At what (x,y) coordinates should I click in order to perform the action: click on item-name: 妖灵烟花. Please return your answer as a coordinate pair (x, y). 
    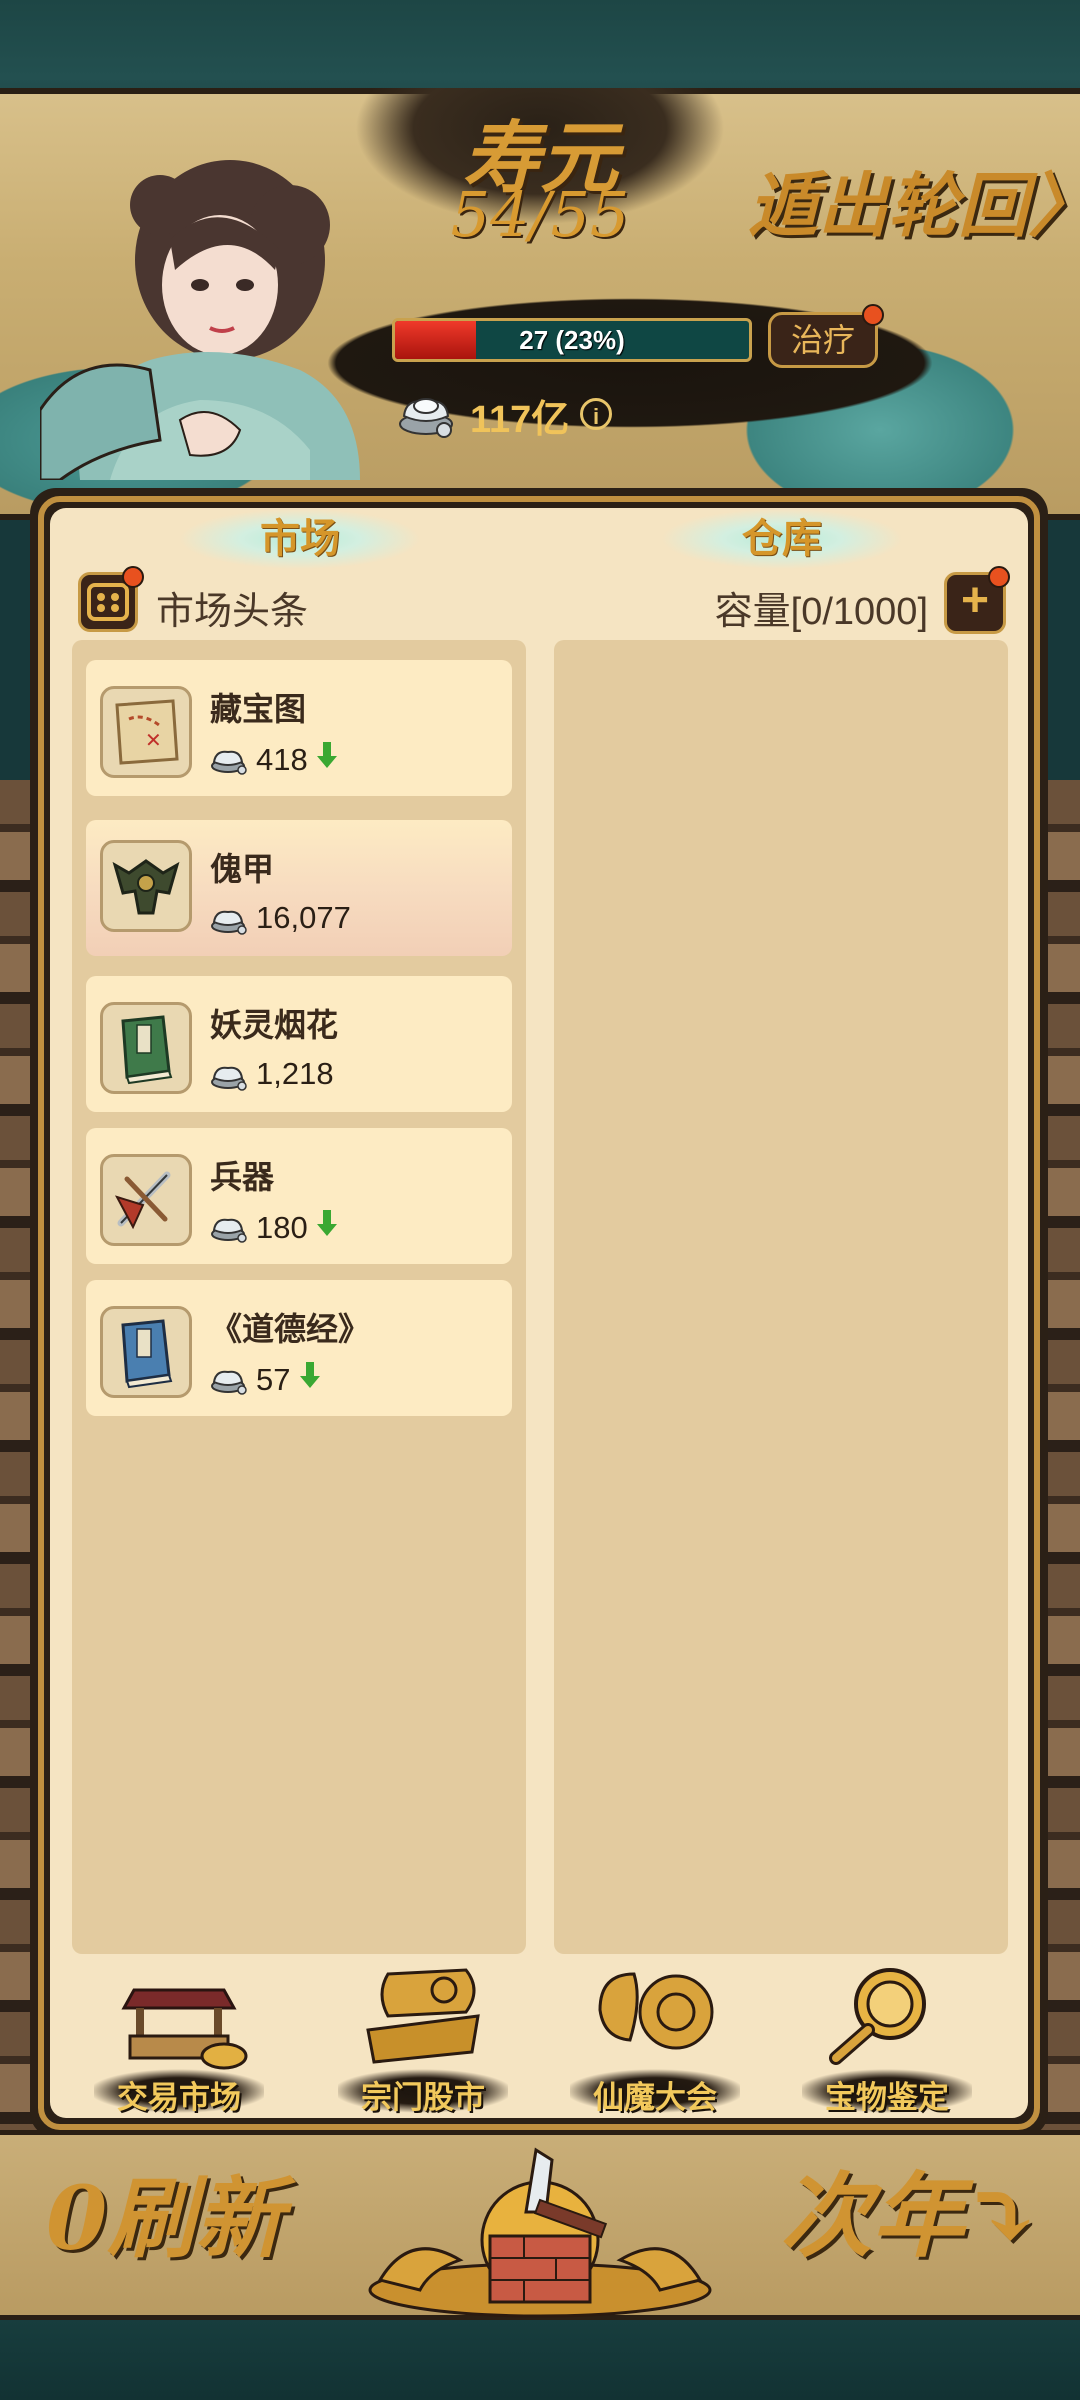
    Looking at the image, I should click on (274, 1025).